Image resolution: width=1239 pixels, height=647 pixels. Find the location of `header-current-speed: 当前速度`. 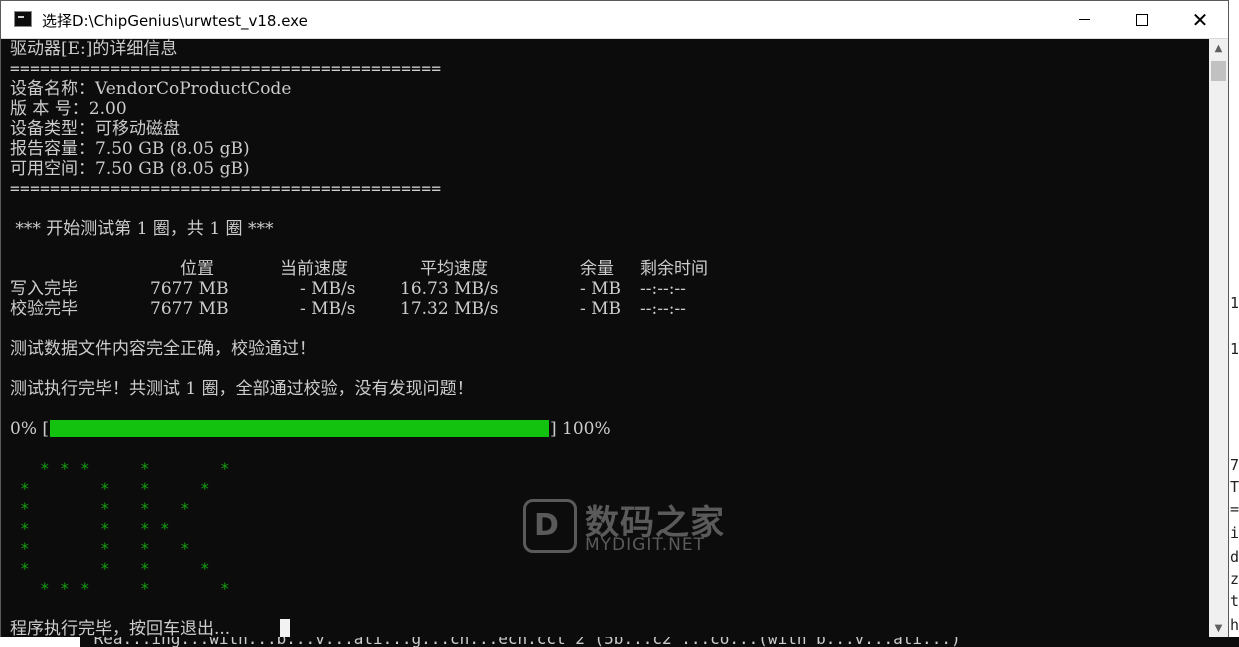

header-current-speed: 当前速度 is located at coordinates (314, 269).